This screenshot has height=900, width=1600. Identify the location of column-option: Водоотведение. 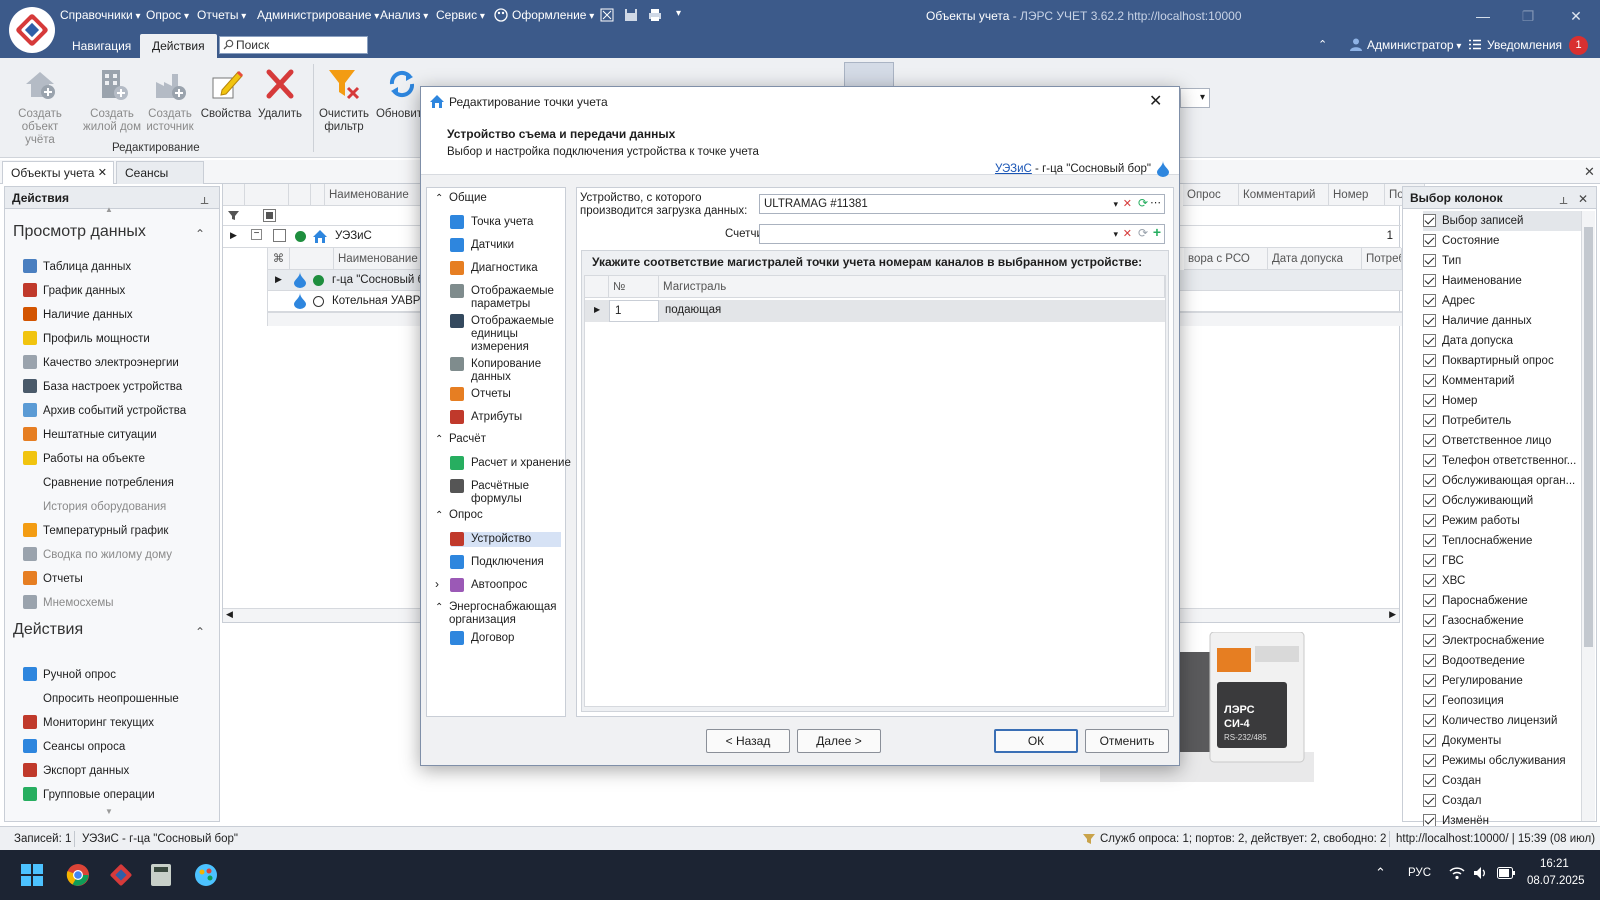
(1503, 661).